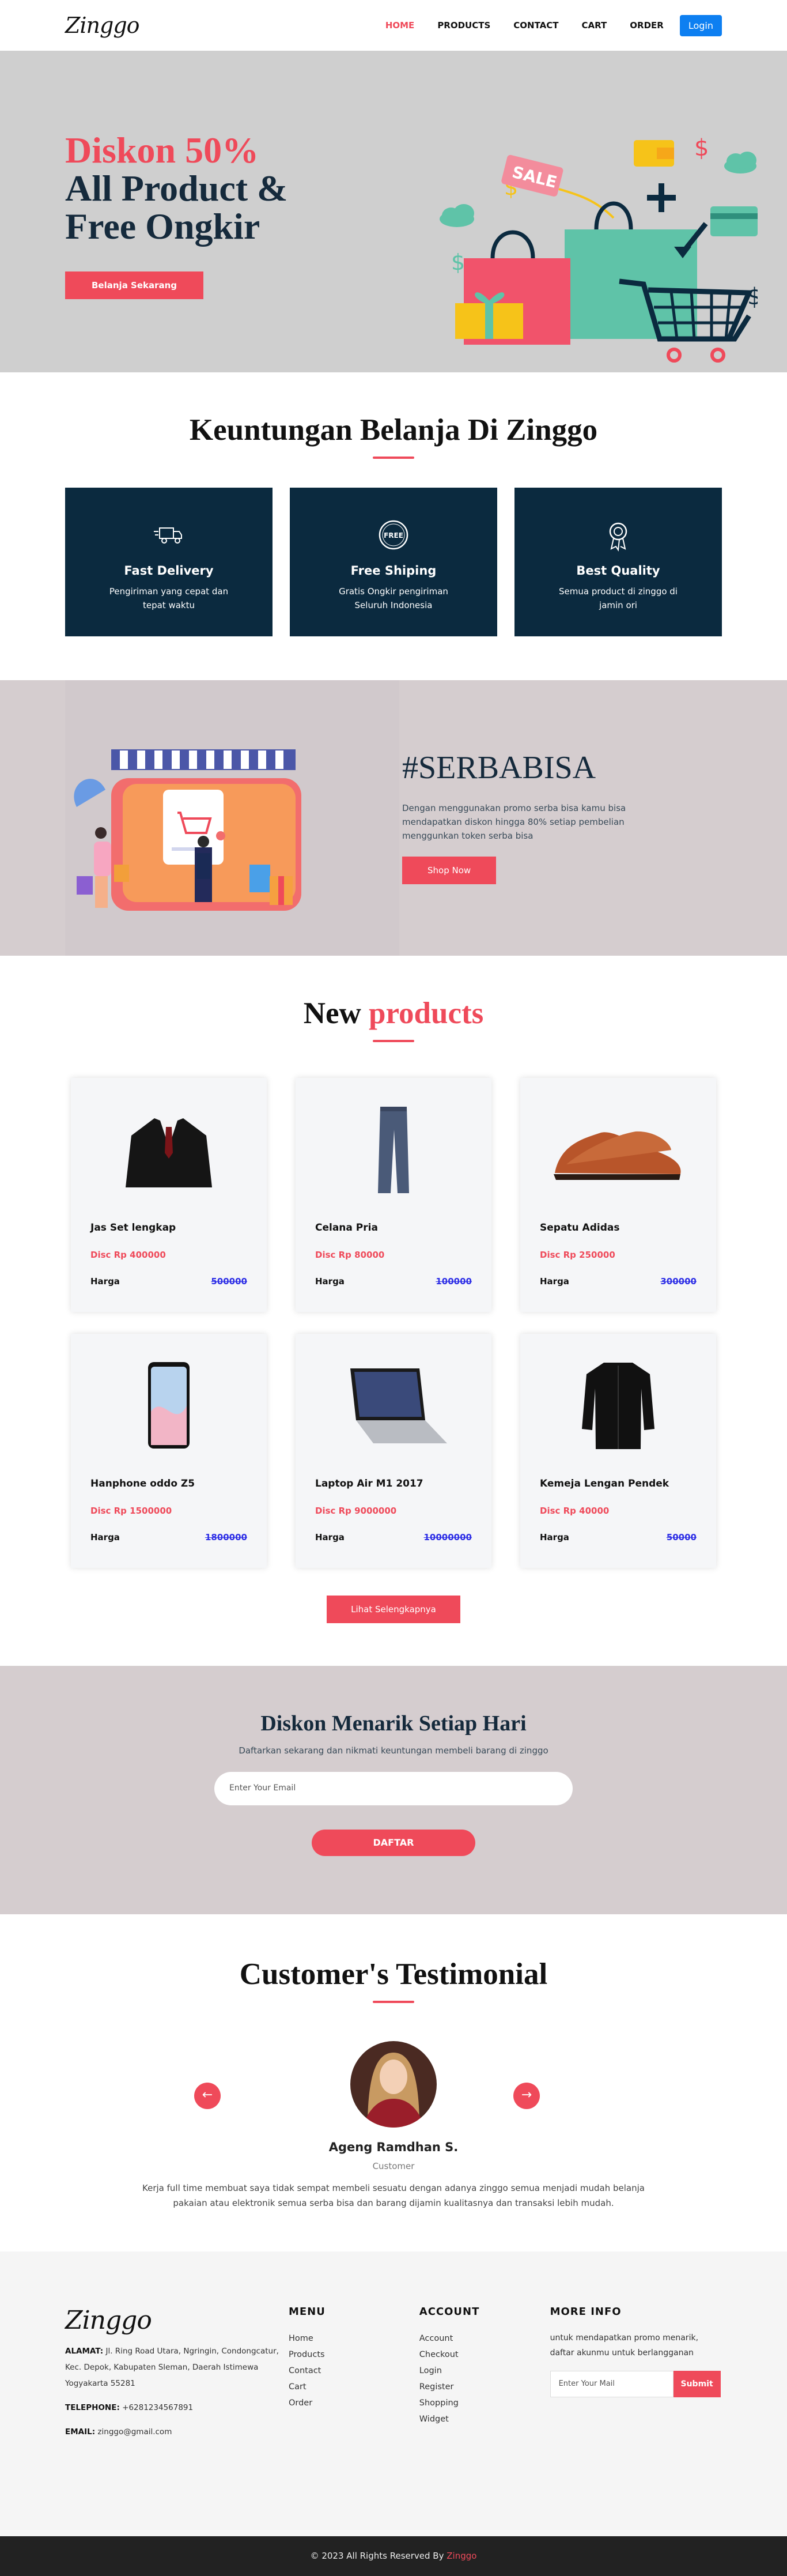 Image resolution: width=787 pixels, height=2576 pixels. Describe the element at coordinates (484, 2403) in the screenshot. I see `footer-link-shopping: Shopping` at that location.